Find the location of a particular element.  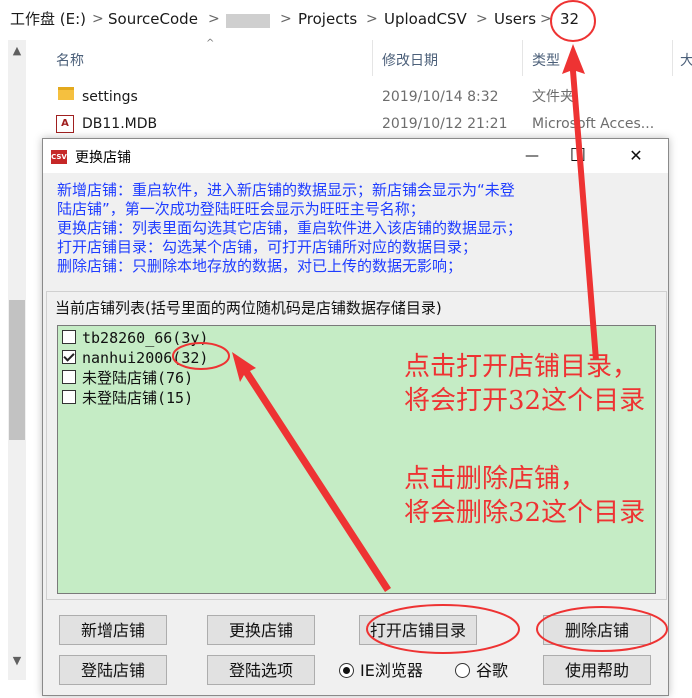

column-header-type: 类型 is located at coordinates (546, 60).